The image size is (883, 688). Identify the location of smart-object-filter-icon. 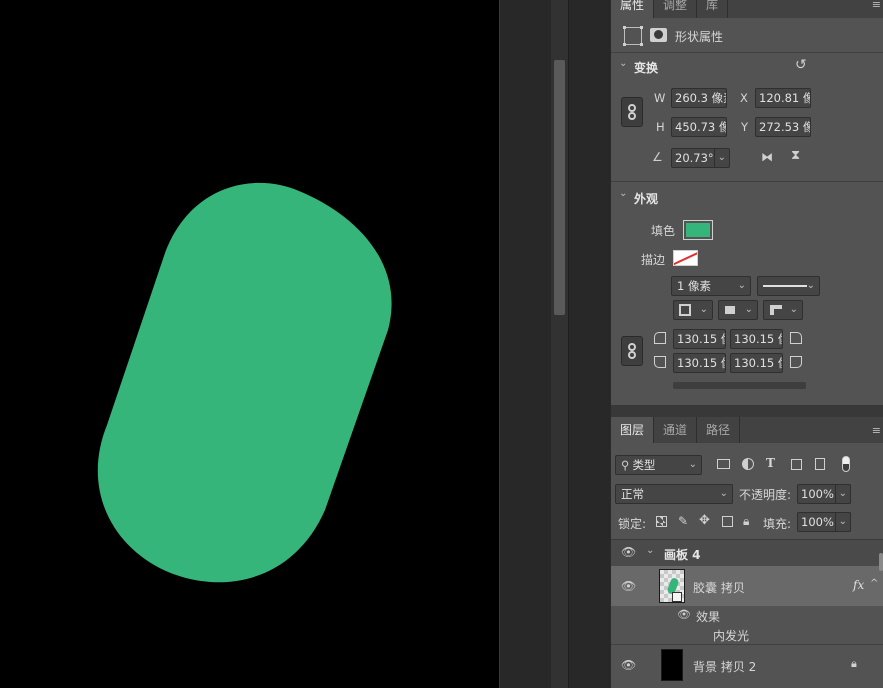
(820, 464).